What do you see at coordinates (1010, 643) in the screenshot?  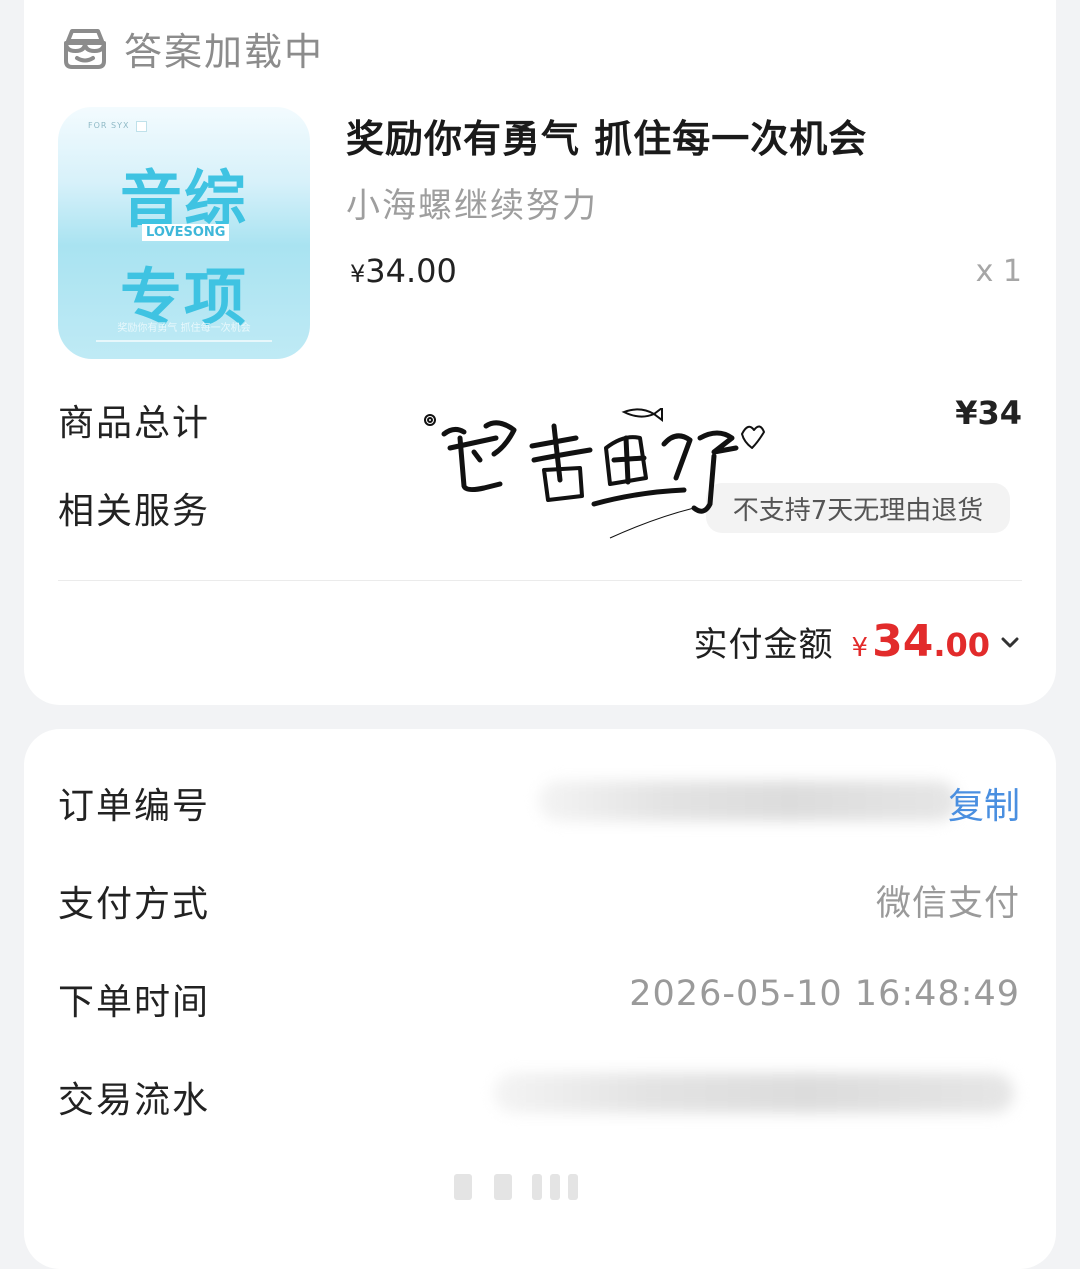 I see `chevron-down-icon` at bounding box center [1010, 643].